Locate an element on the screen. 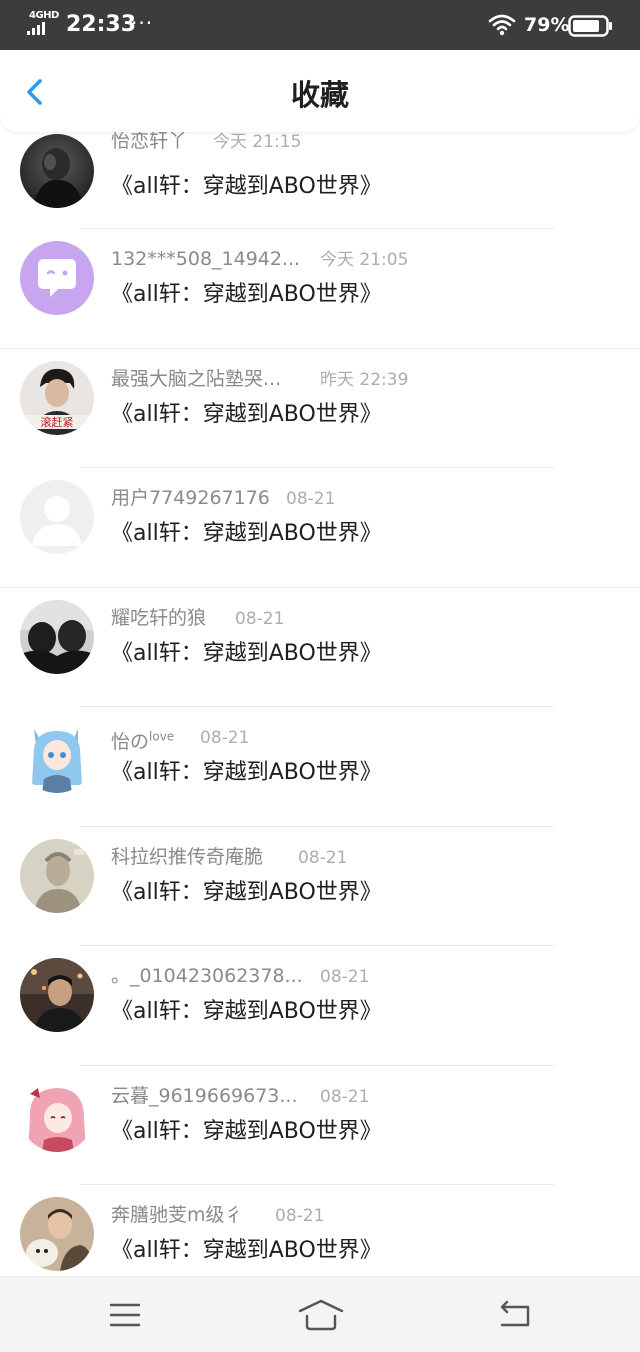 The image size is (640, 1352). username: 耀吃轩的狼 is located at coordinates (159, 617).